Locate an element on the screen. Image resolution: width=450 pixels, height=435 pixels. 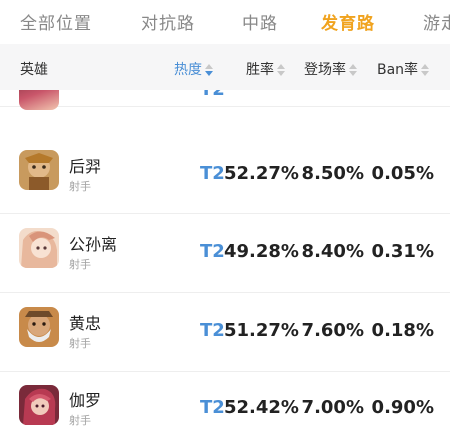
tab-roam: 游走 is located at coordinates (436, 21).